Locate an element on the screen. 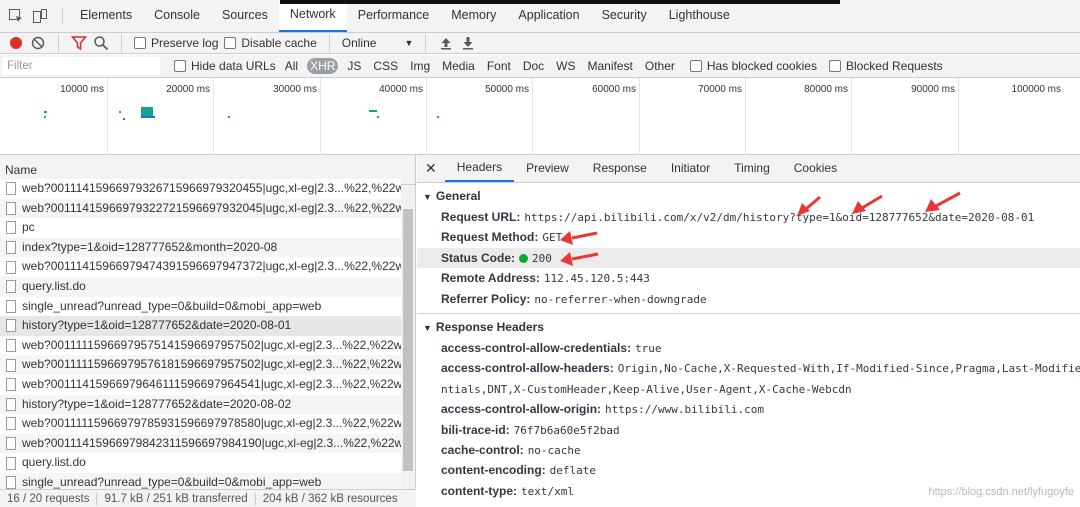  header-key: Referrer Policy: is located at coordinates (486, 298).